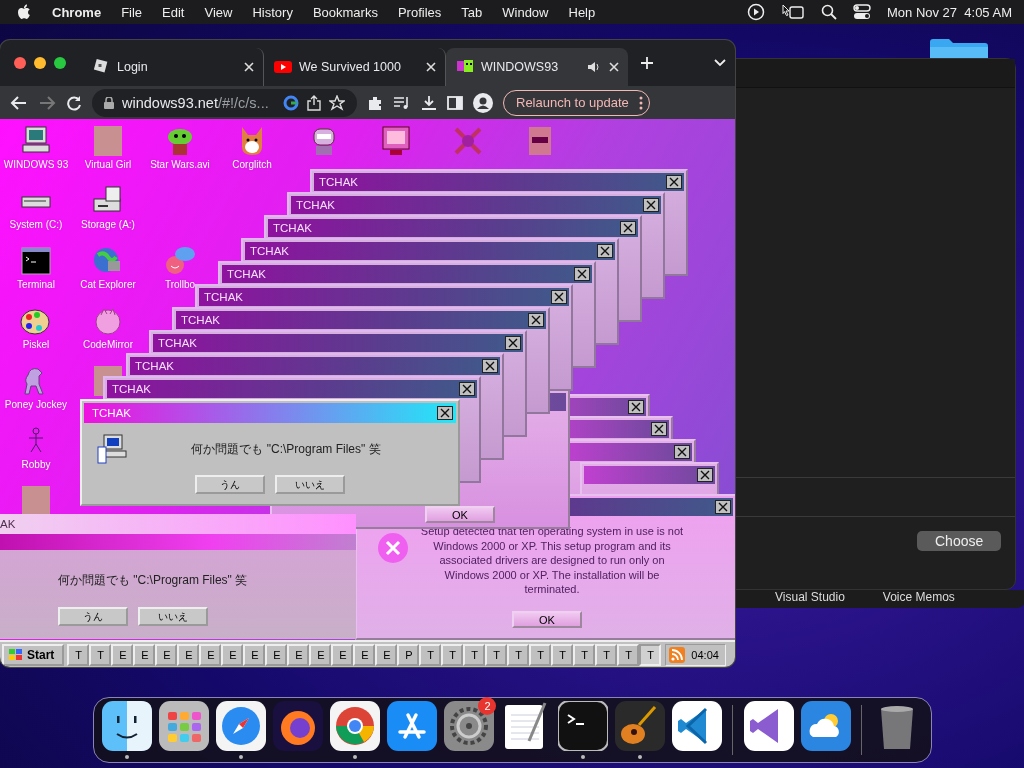  Describe the element at coordinates (218, 12) in the screenshot. I see `menu-item: View` at that location.